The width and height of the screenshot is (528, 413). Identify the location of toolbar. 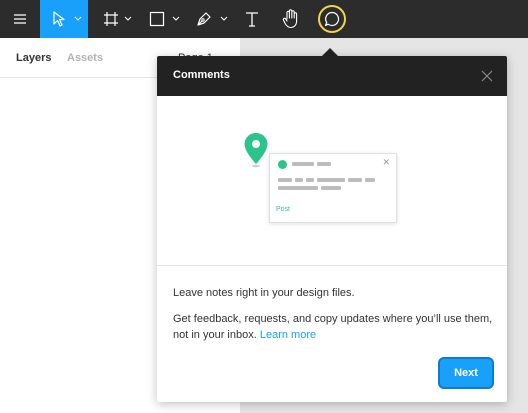
(264, 19).